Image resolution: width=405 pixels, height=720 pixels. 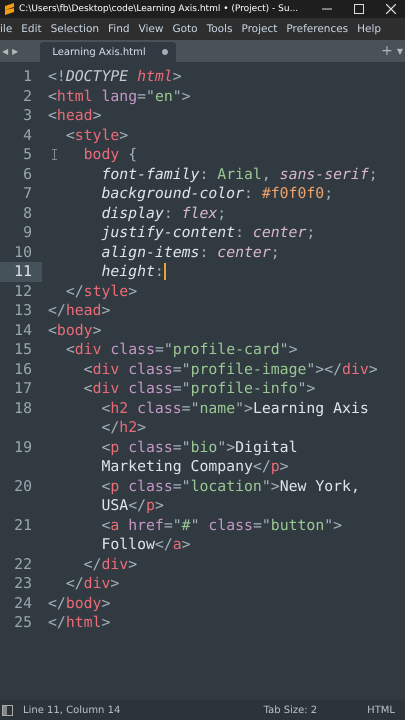 What do you see at coordinates (23, 622) in the screenshot?
I see `line-number: 25` at bounding box center [23, 622].